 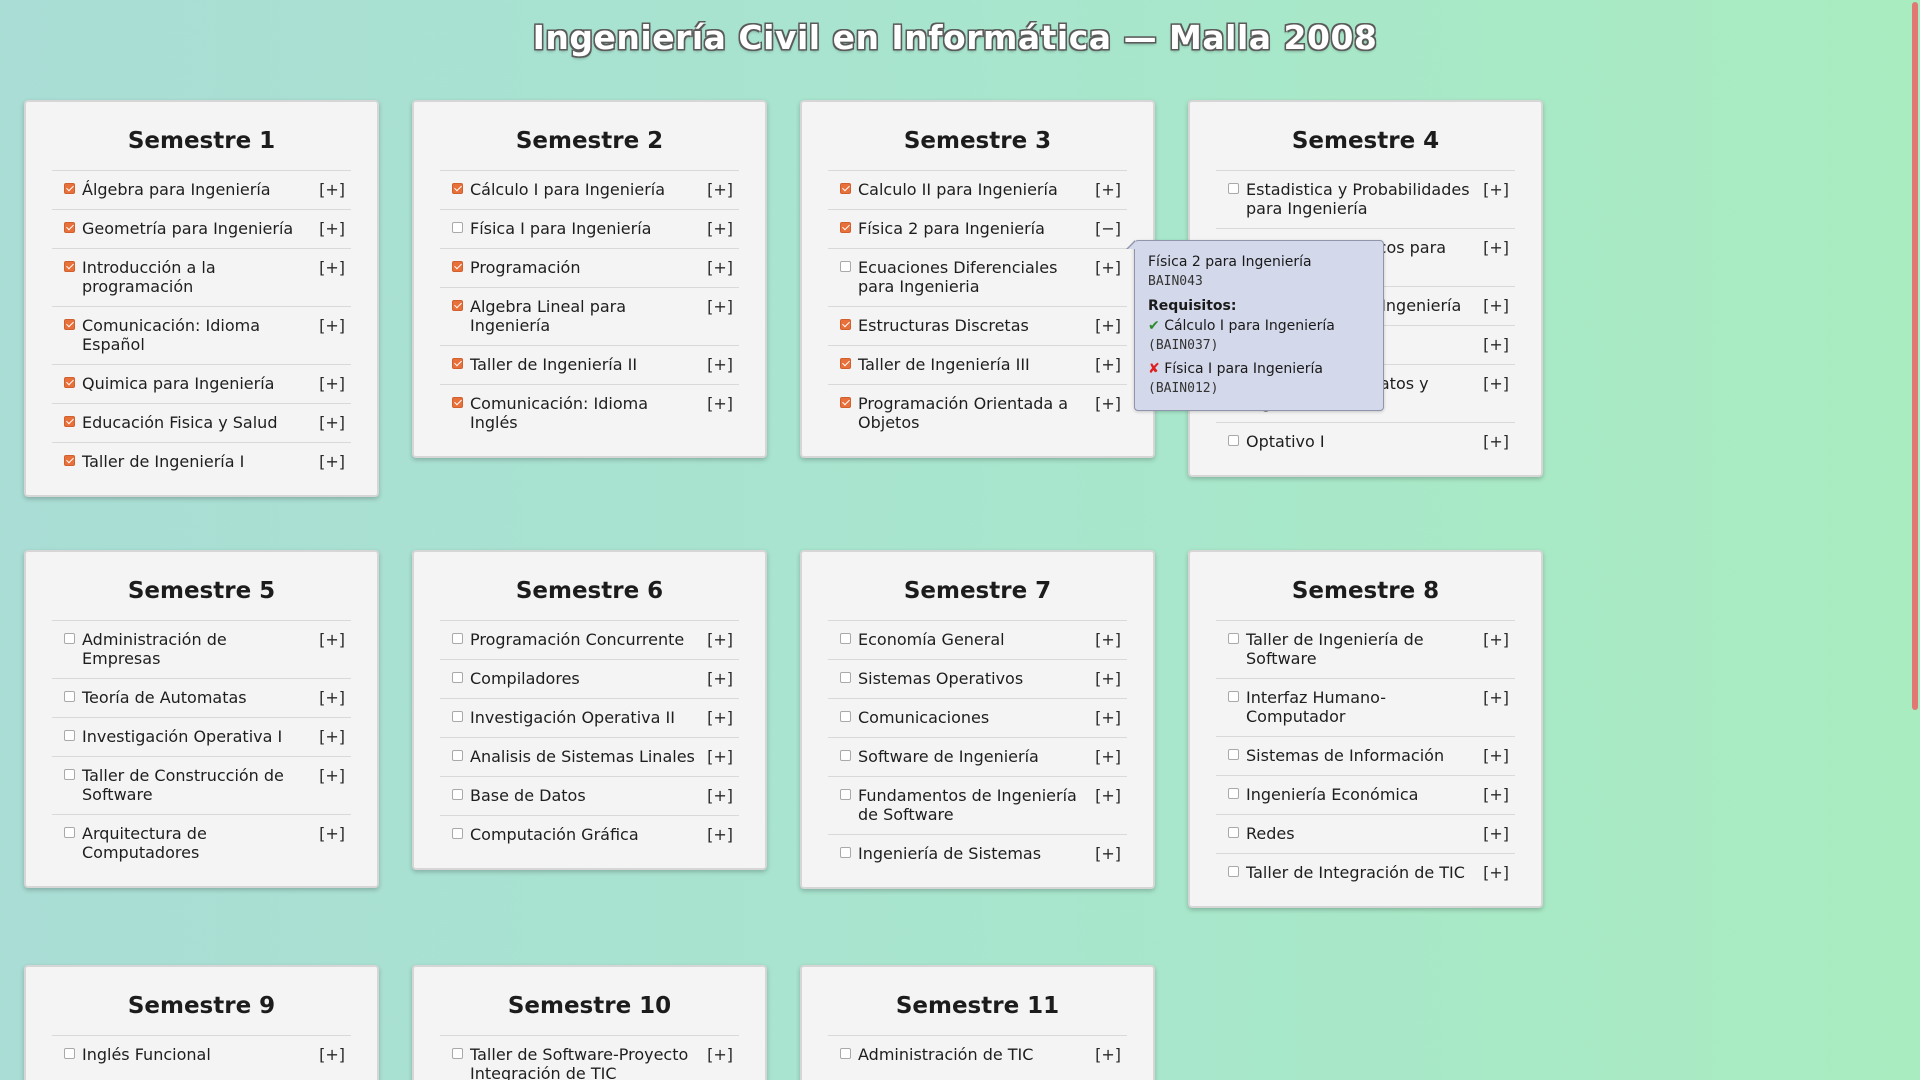 What do you see at coordinates (1108, 228) in the screenshot?
I see `expand-toggle: [−]` at bounding box center [1108, 228].